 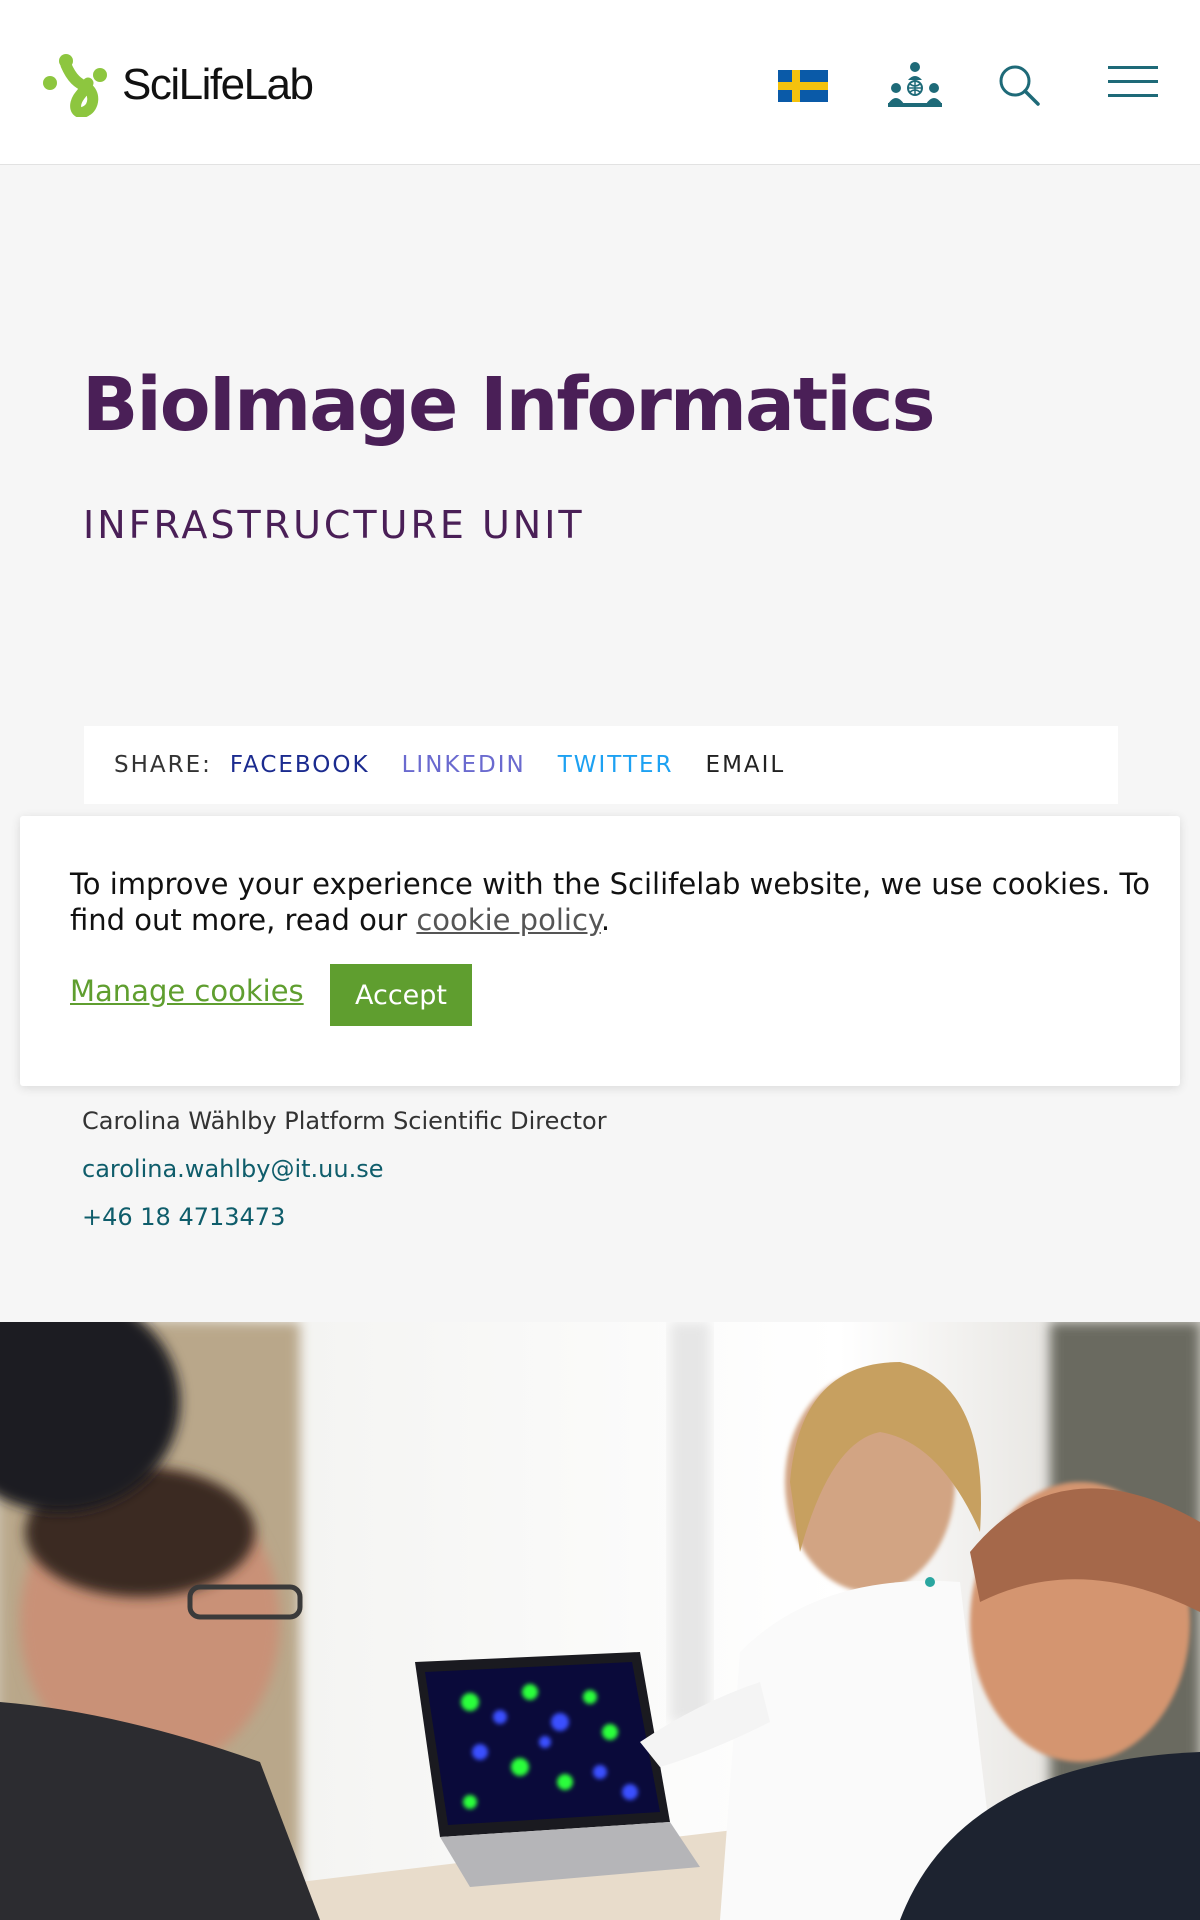 What do you see at coordinates (163, 765) in the screenshot?
I see `share-label: SHARE:` at bounding box center [163, 765].